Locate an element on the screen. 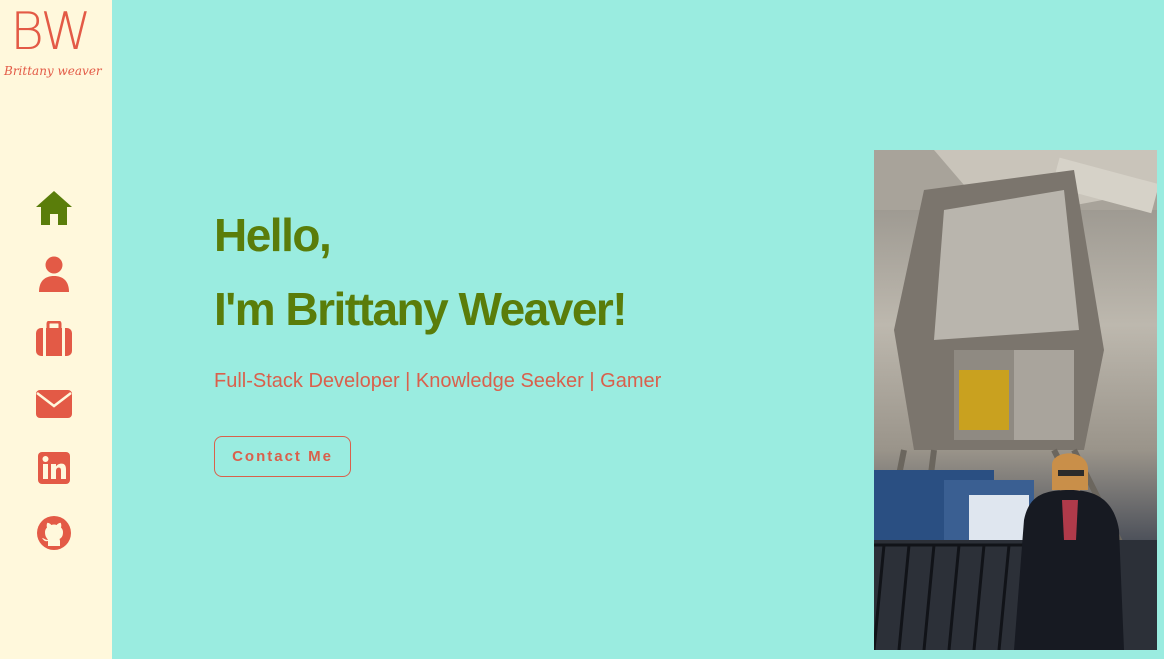 This screenshot has width=1164, height=659. nav-item-contact is located at coordinates (54, 404).